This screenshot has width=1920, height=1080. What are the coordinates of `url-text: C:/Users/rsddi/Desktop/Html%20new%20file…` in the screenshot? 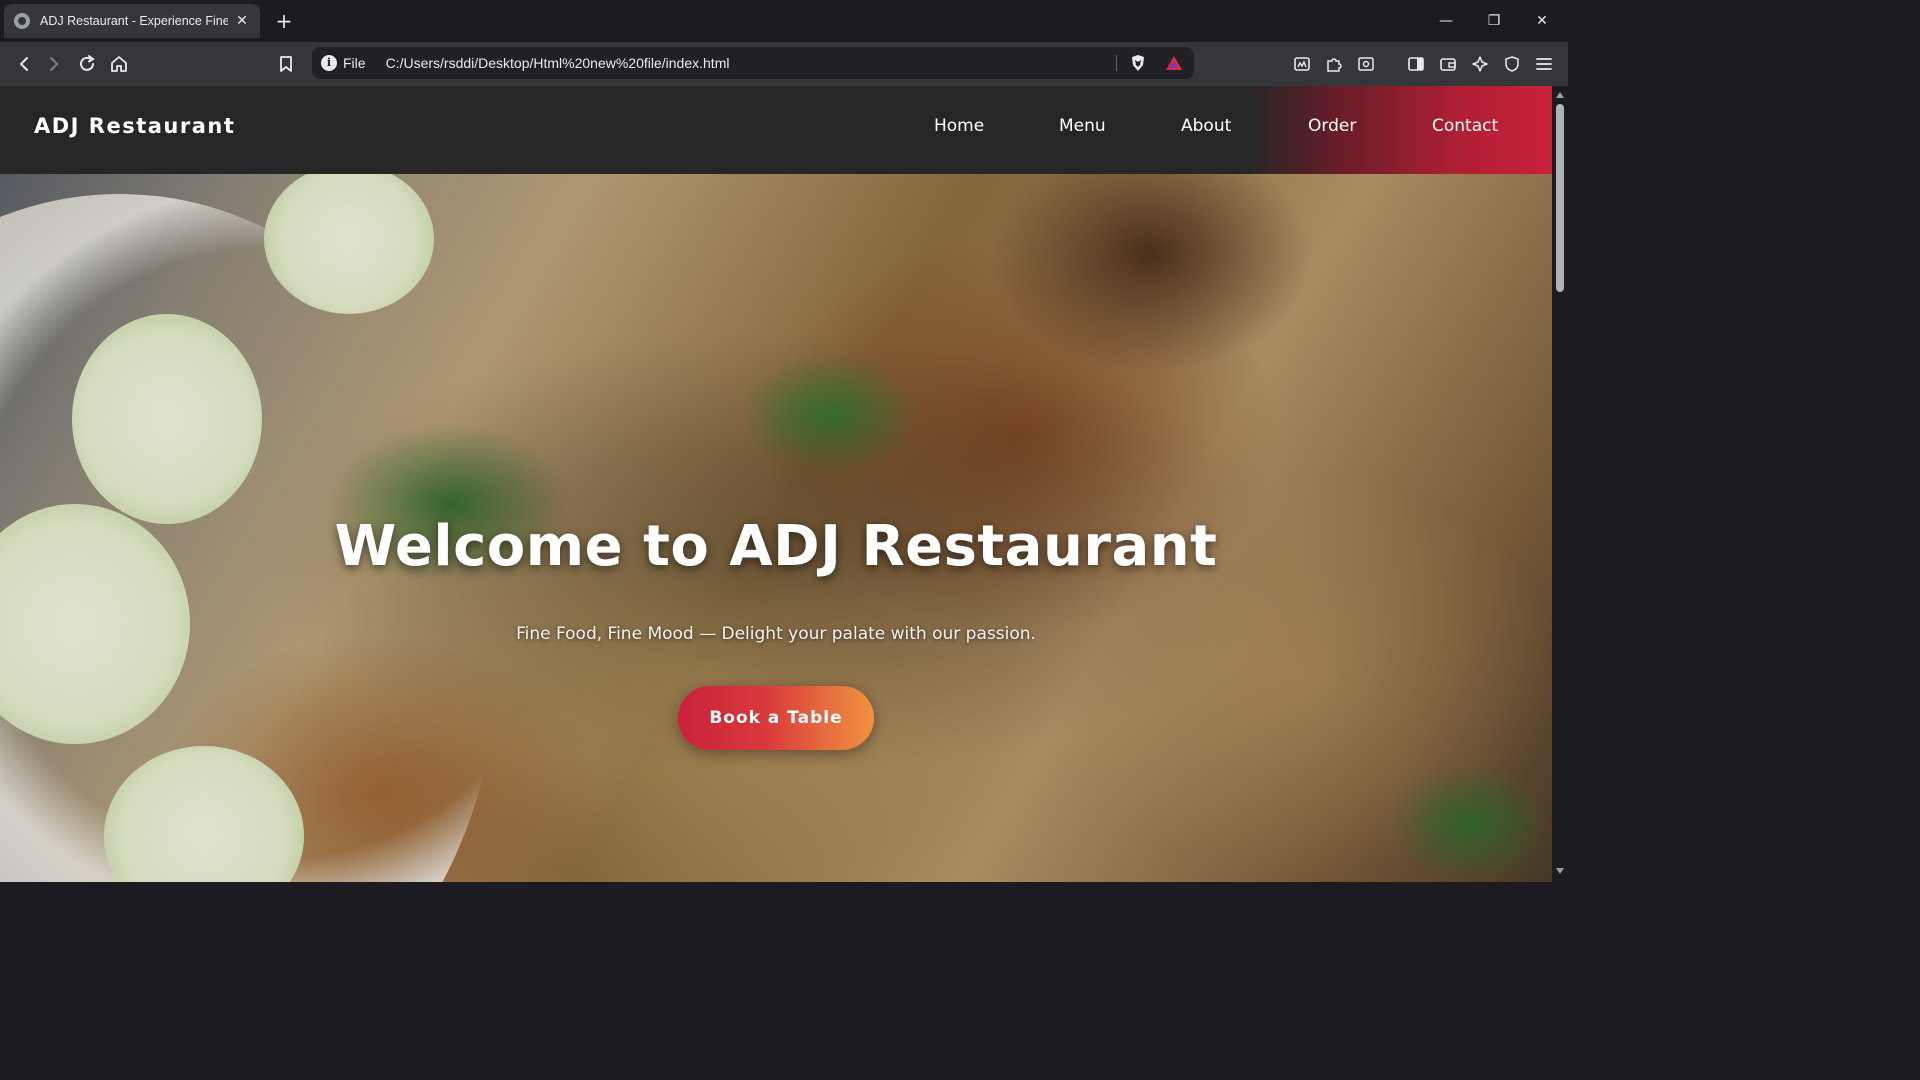 It's located at (558, 63).